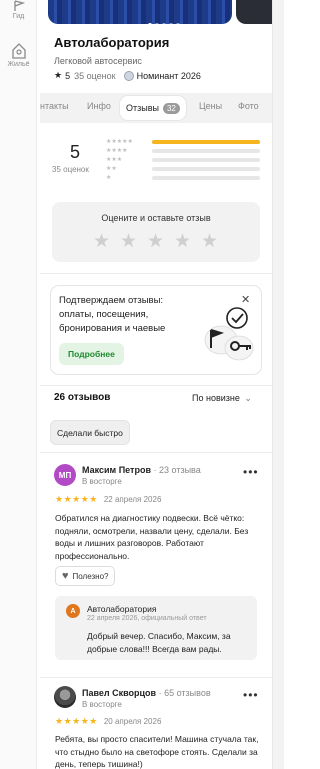 Image resolution: width=320 pixels, height=769 pixels. What do you see at coordinates (142, 108) in the screenshot?
I see `tab-label: Отзывы` at bounding box center [142, 108].